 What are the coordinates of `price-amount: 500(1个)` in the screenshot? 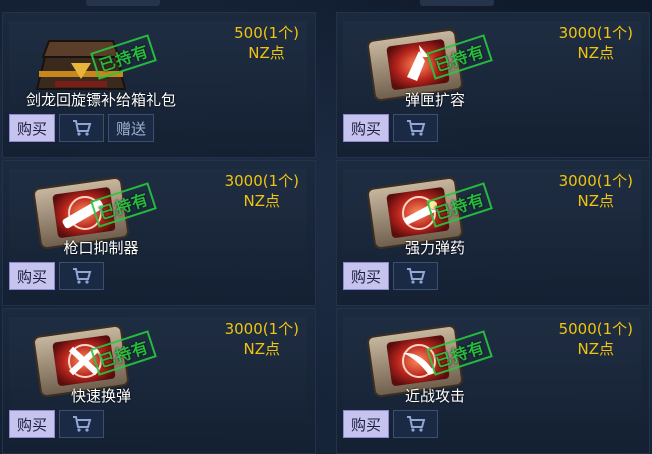 It's located at (266, 33).